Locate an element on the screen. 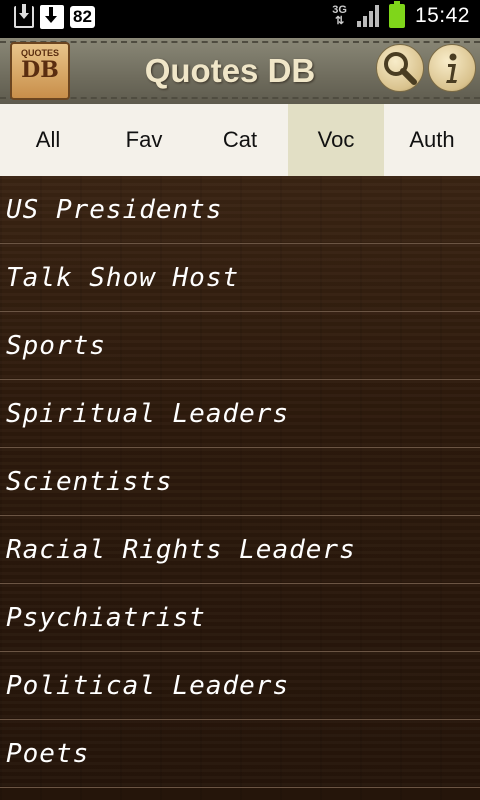 The width and height of the screenshot is (480, 800). tab-voc: Voc is located at coordinates (336, 140).